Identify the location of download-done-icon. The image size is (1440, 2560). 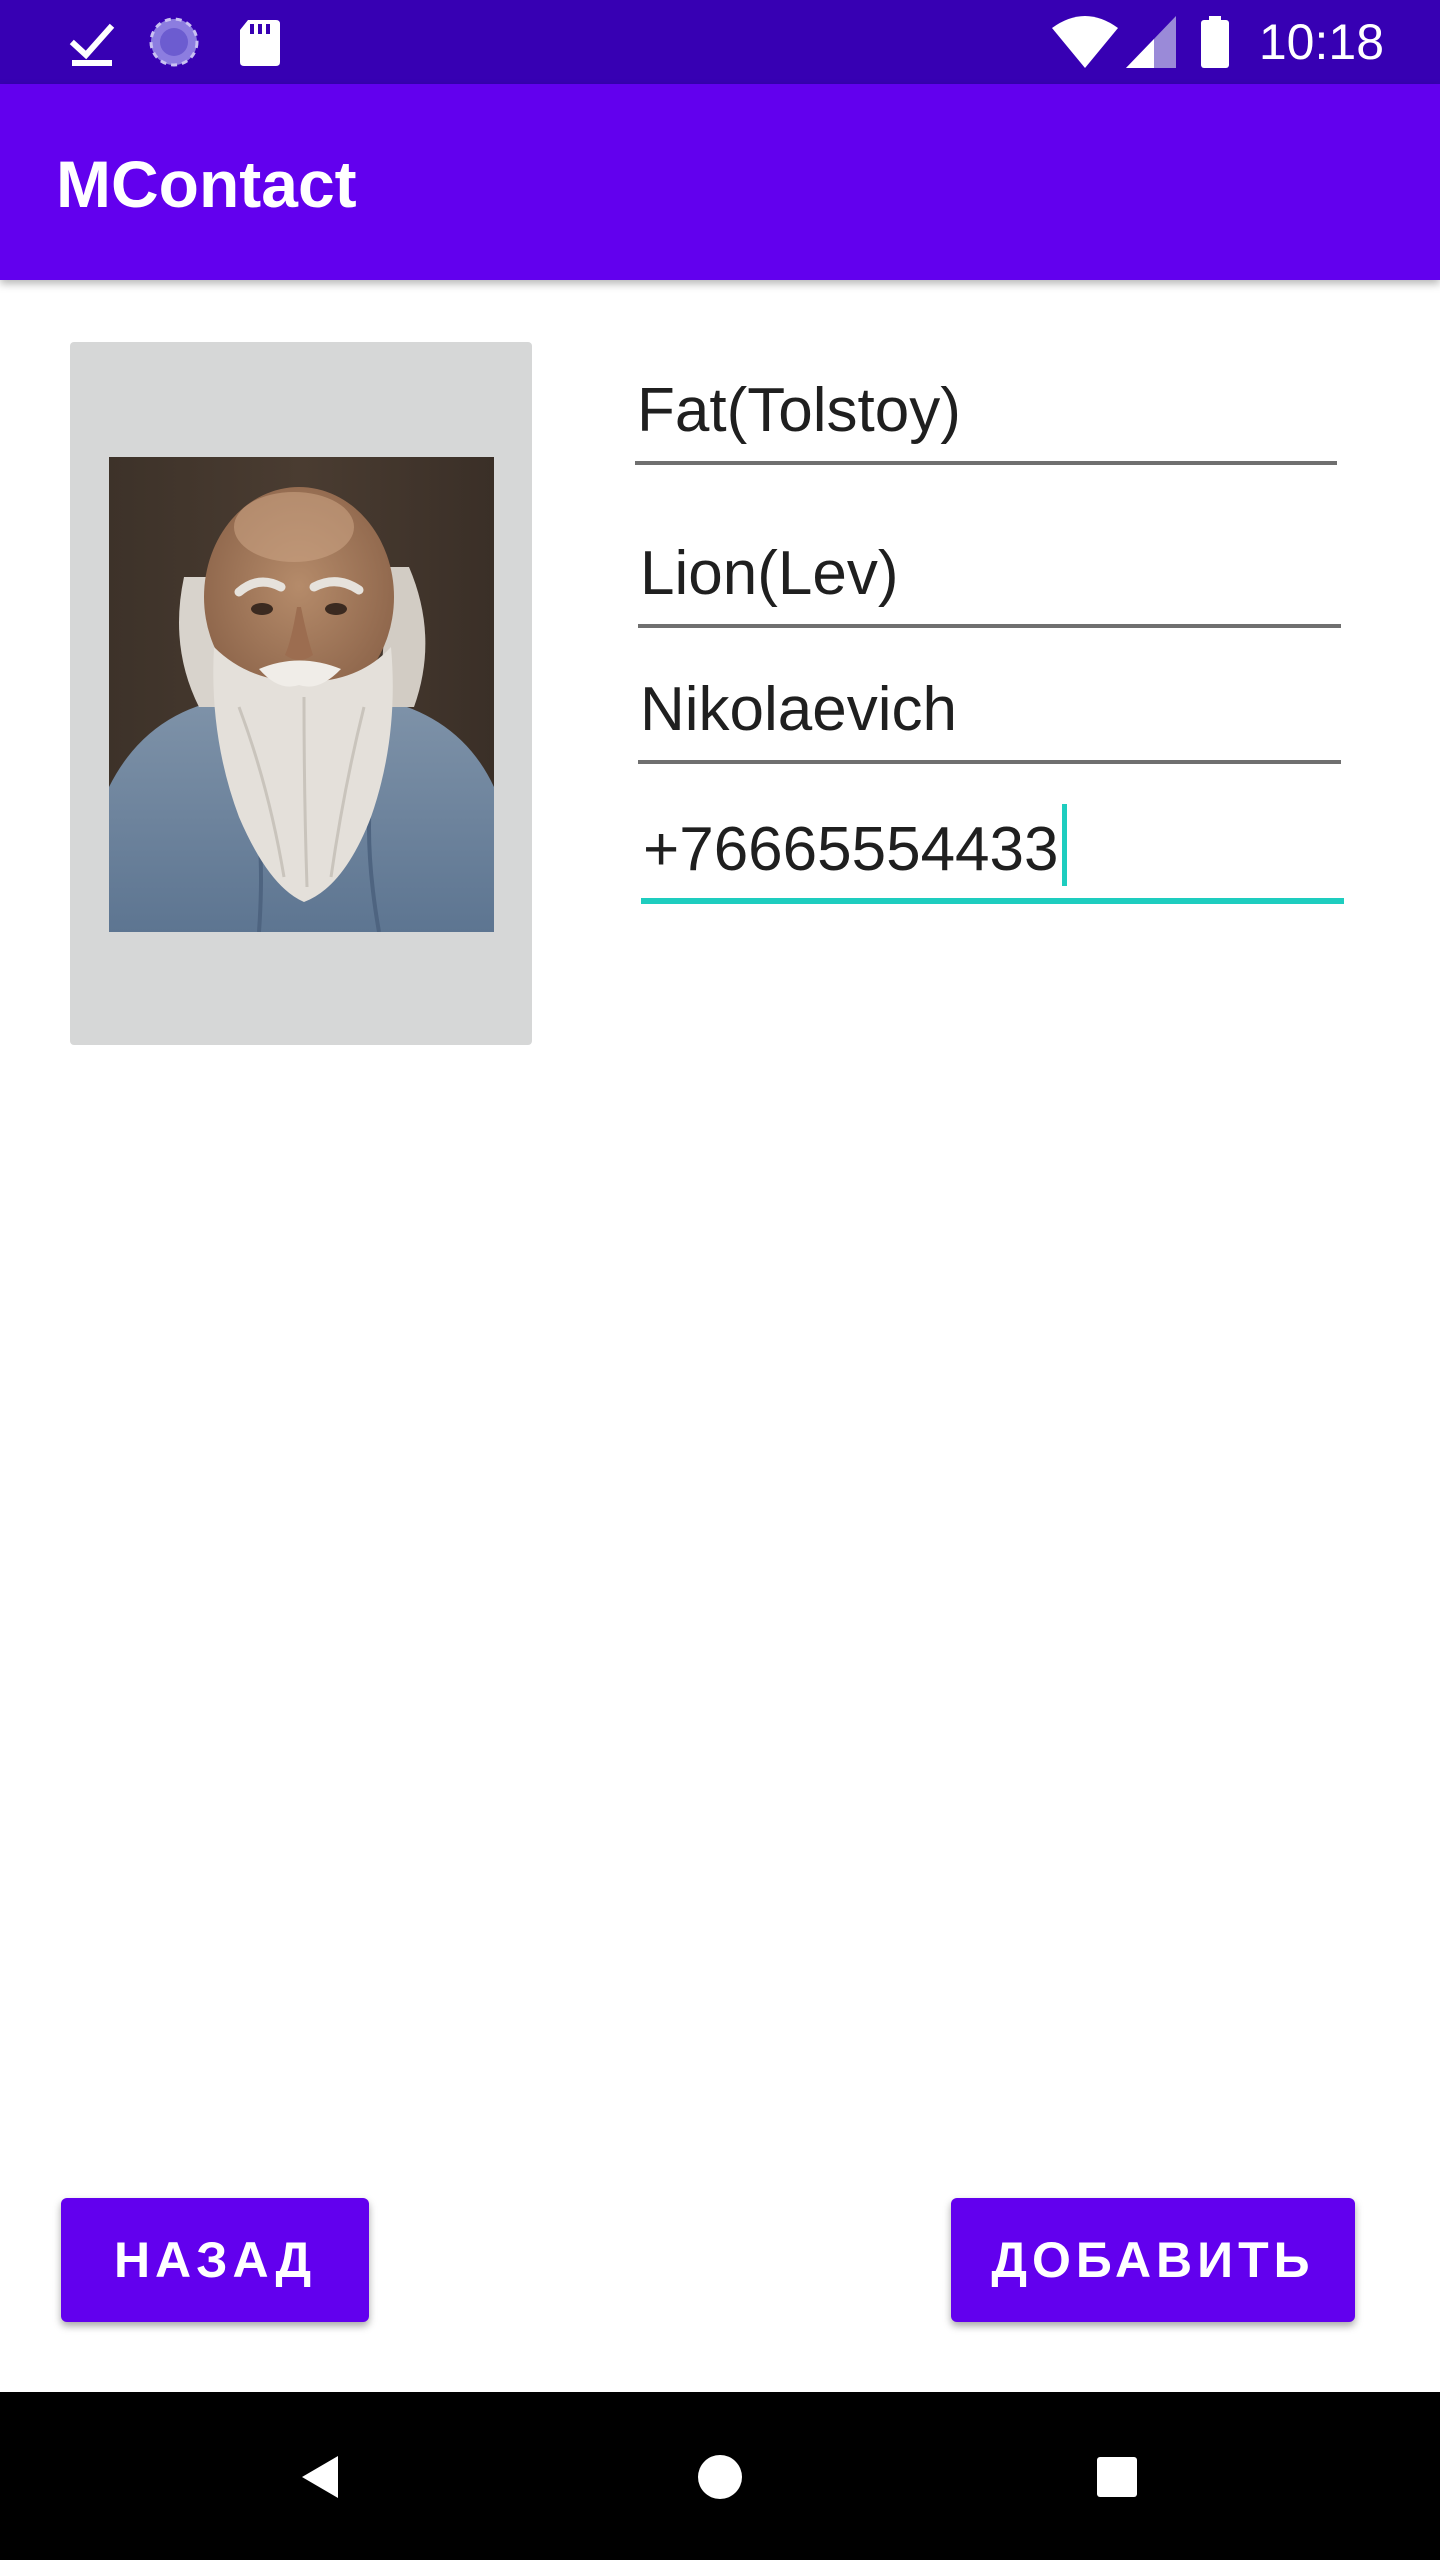
(92, 44).